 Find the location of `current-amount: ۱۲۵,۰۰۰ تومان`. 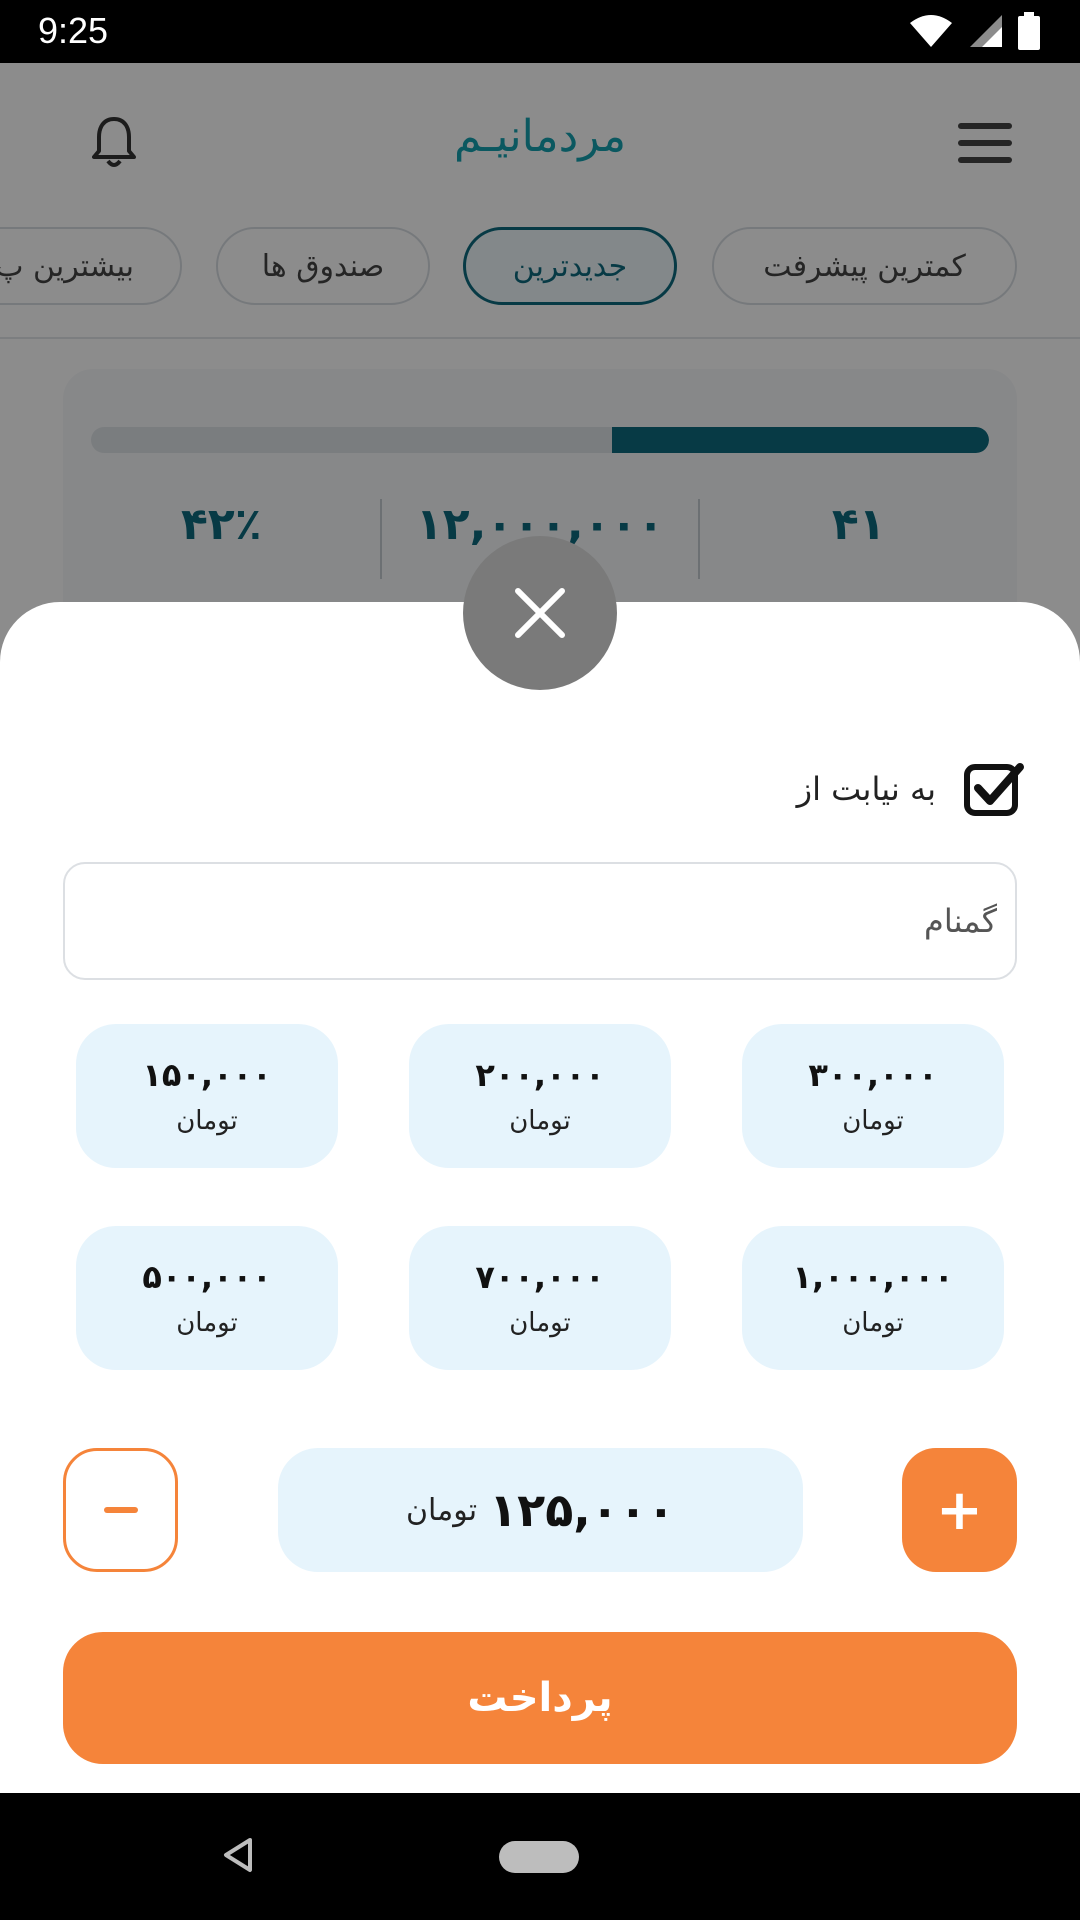

current-amount: ۱۲۵,۰۰۰ تومان is located at coordinates (540, 1510).